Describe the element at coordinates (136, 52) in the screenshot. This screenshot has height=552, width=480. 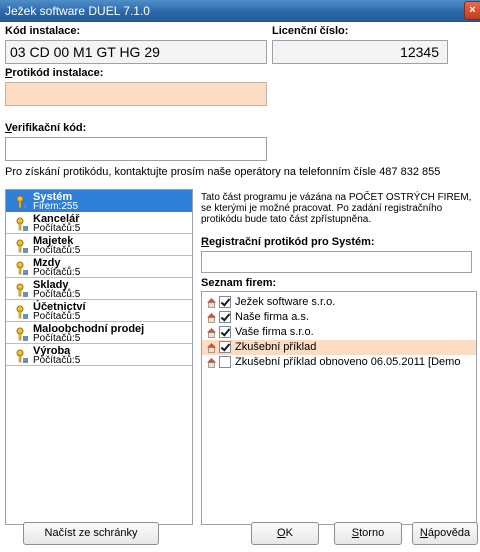
I see `install-code-field: 03 CD 00 M1 GT HG 29` at that location.